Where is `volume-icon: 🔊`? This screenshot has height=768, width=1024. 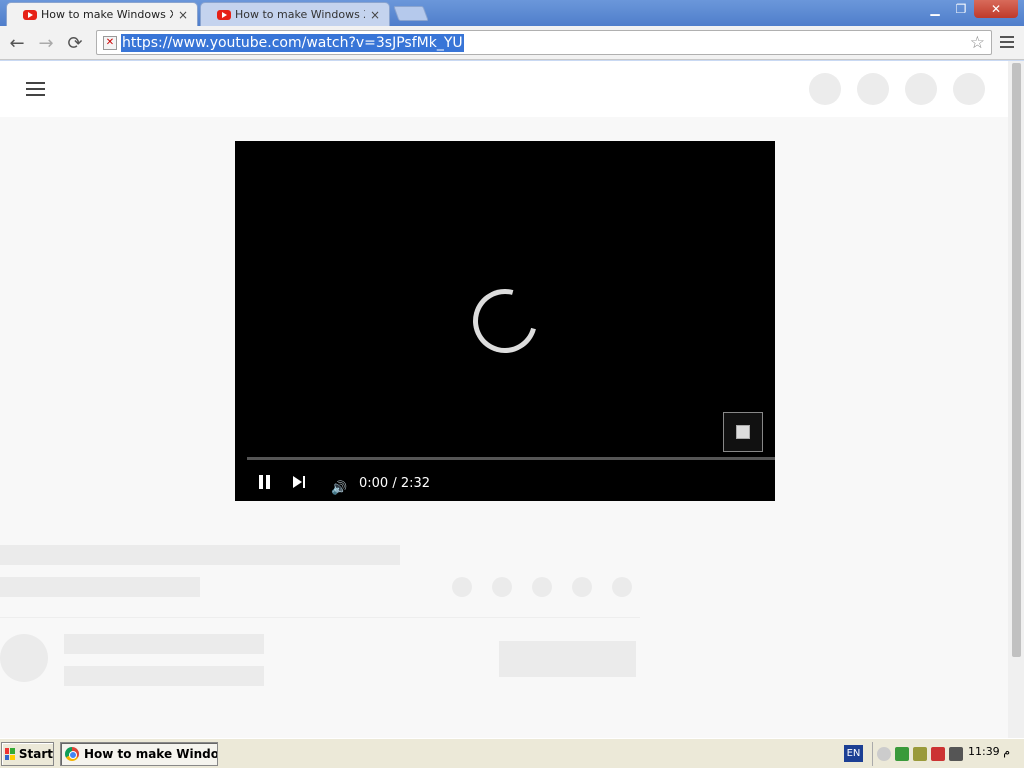
volume-icon: 🔊 is located at coordinates (339, 488).